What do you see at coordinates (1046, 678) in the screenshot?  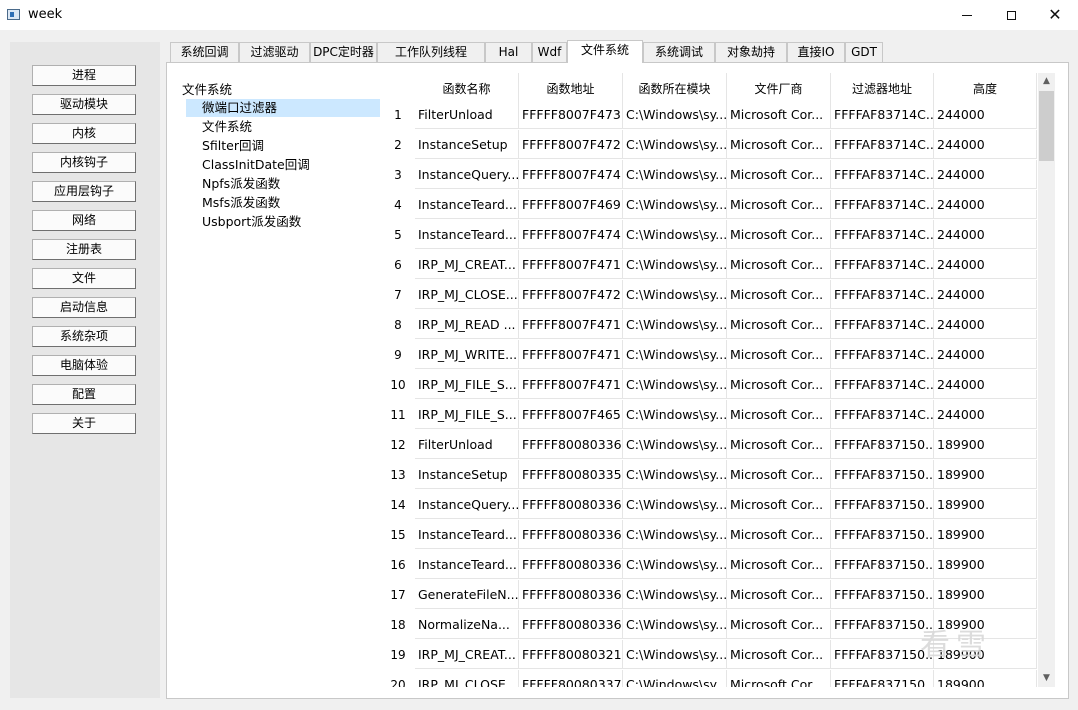 I see `scroll-down-arrow-icon: ▼` at bounding box center [1046, 678].